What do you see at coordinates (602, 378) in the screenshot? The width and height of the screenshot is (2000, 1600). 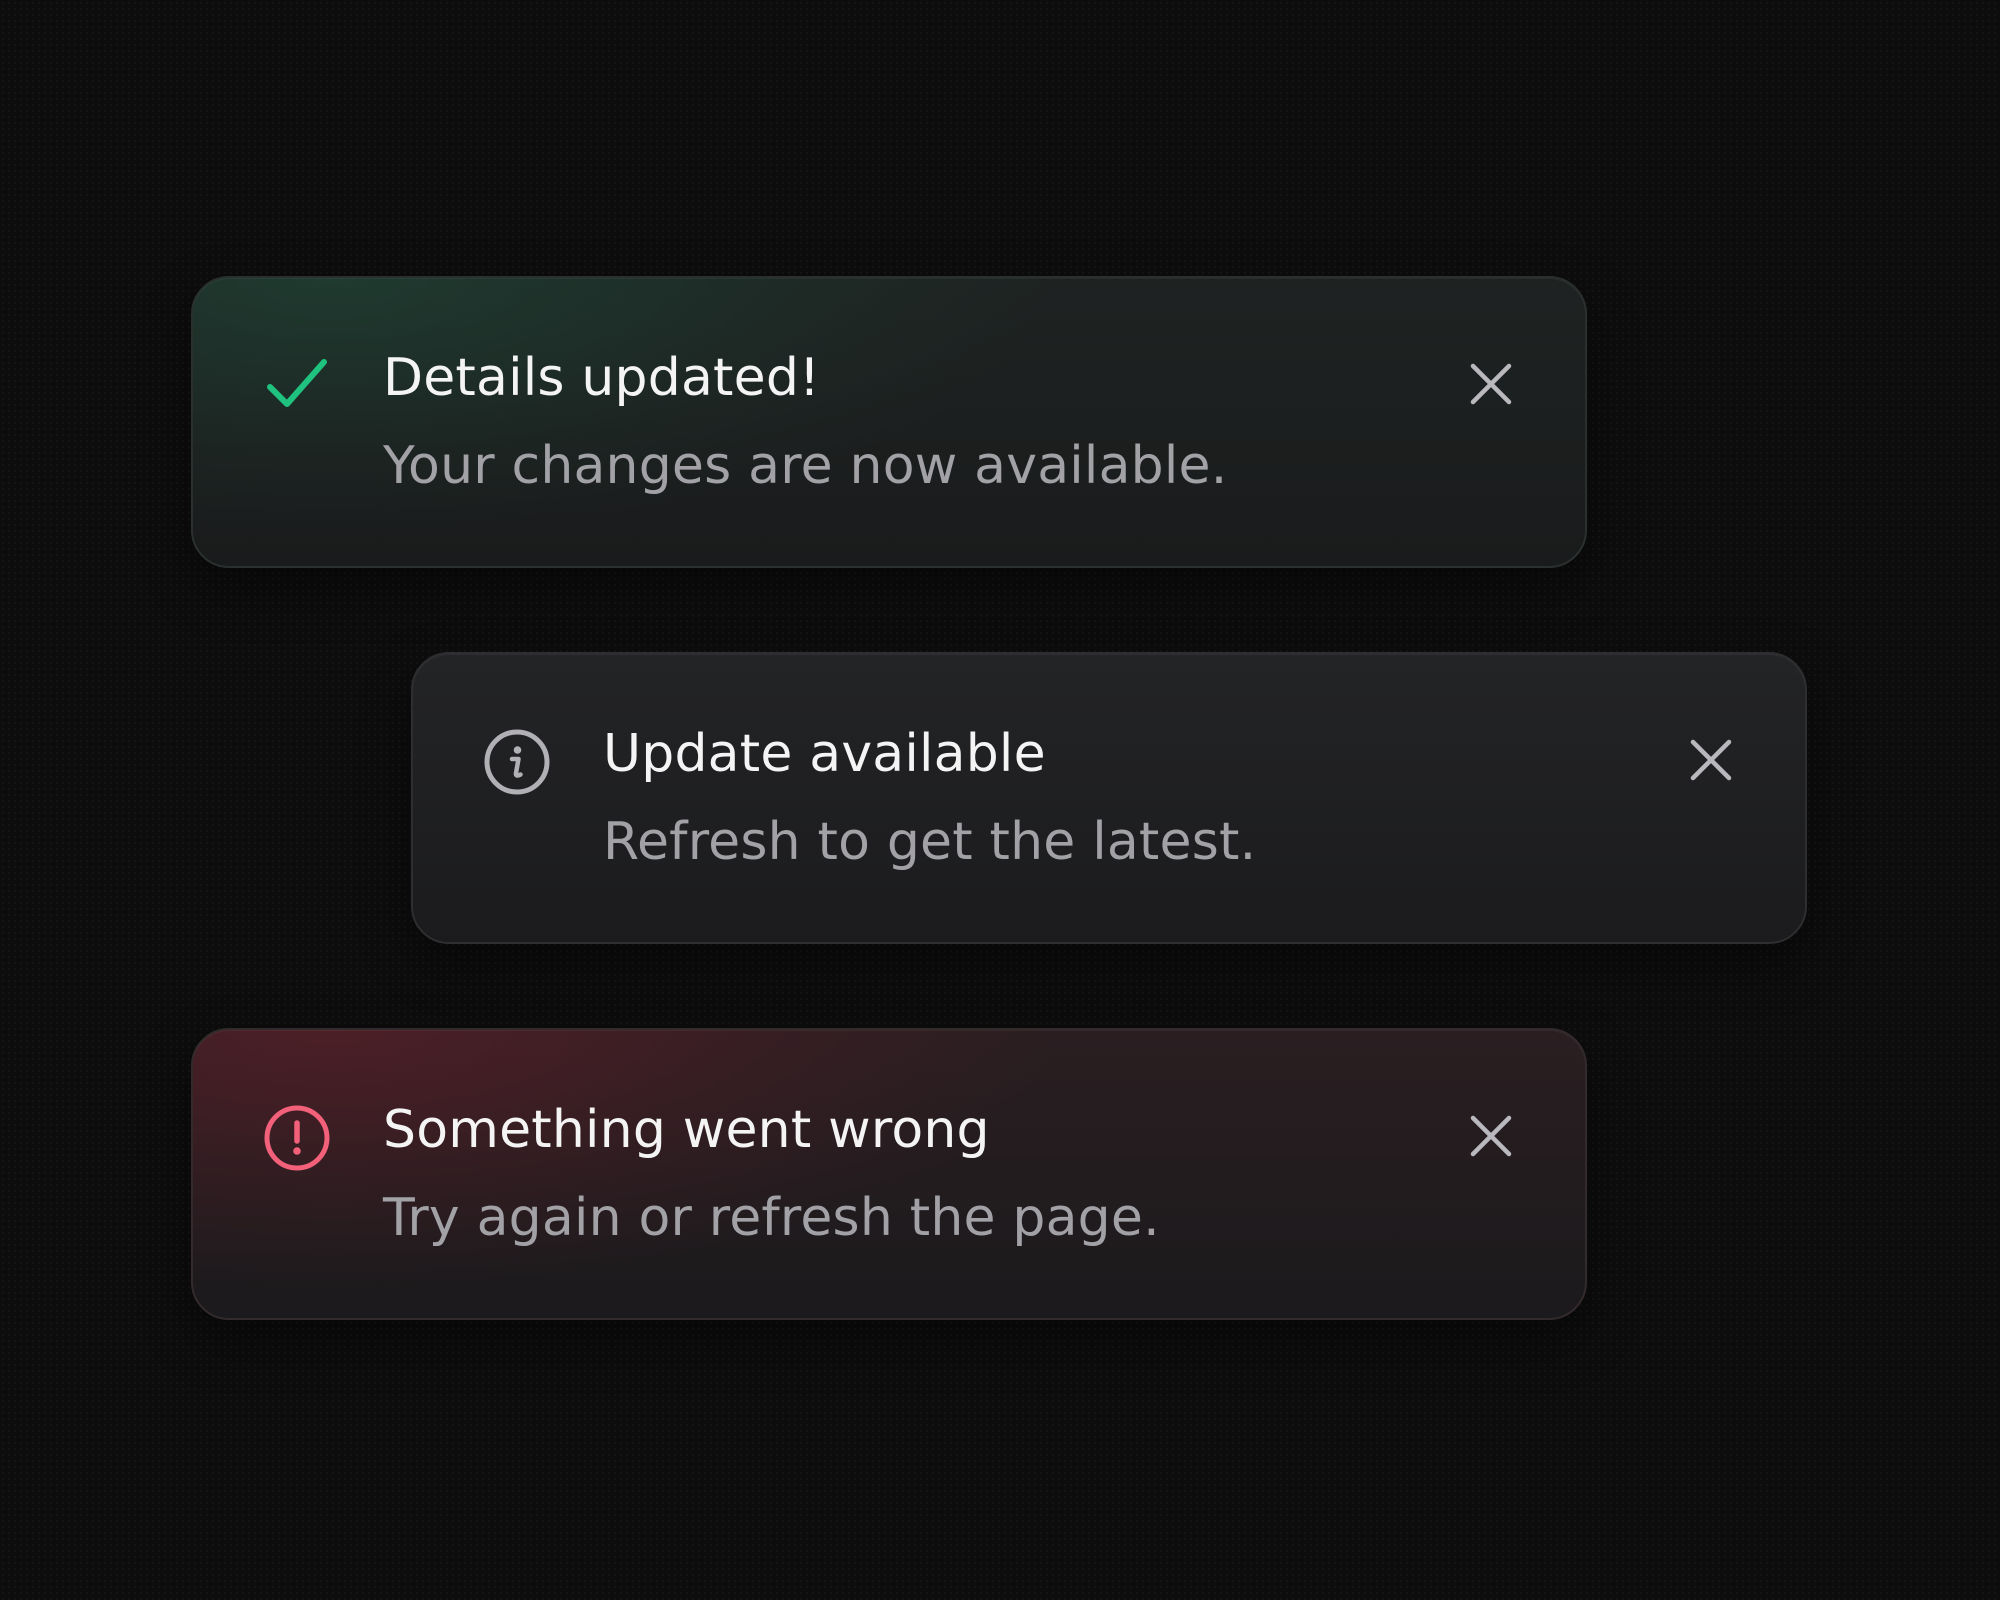 I see `toast-title: Details updated!` at bounding box center [602, 378].